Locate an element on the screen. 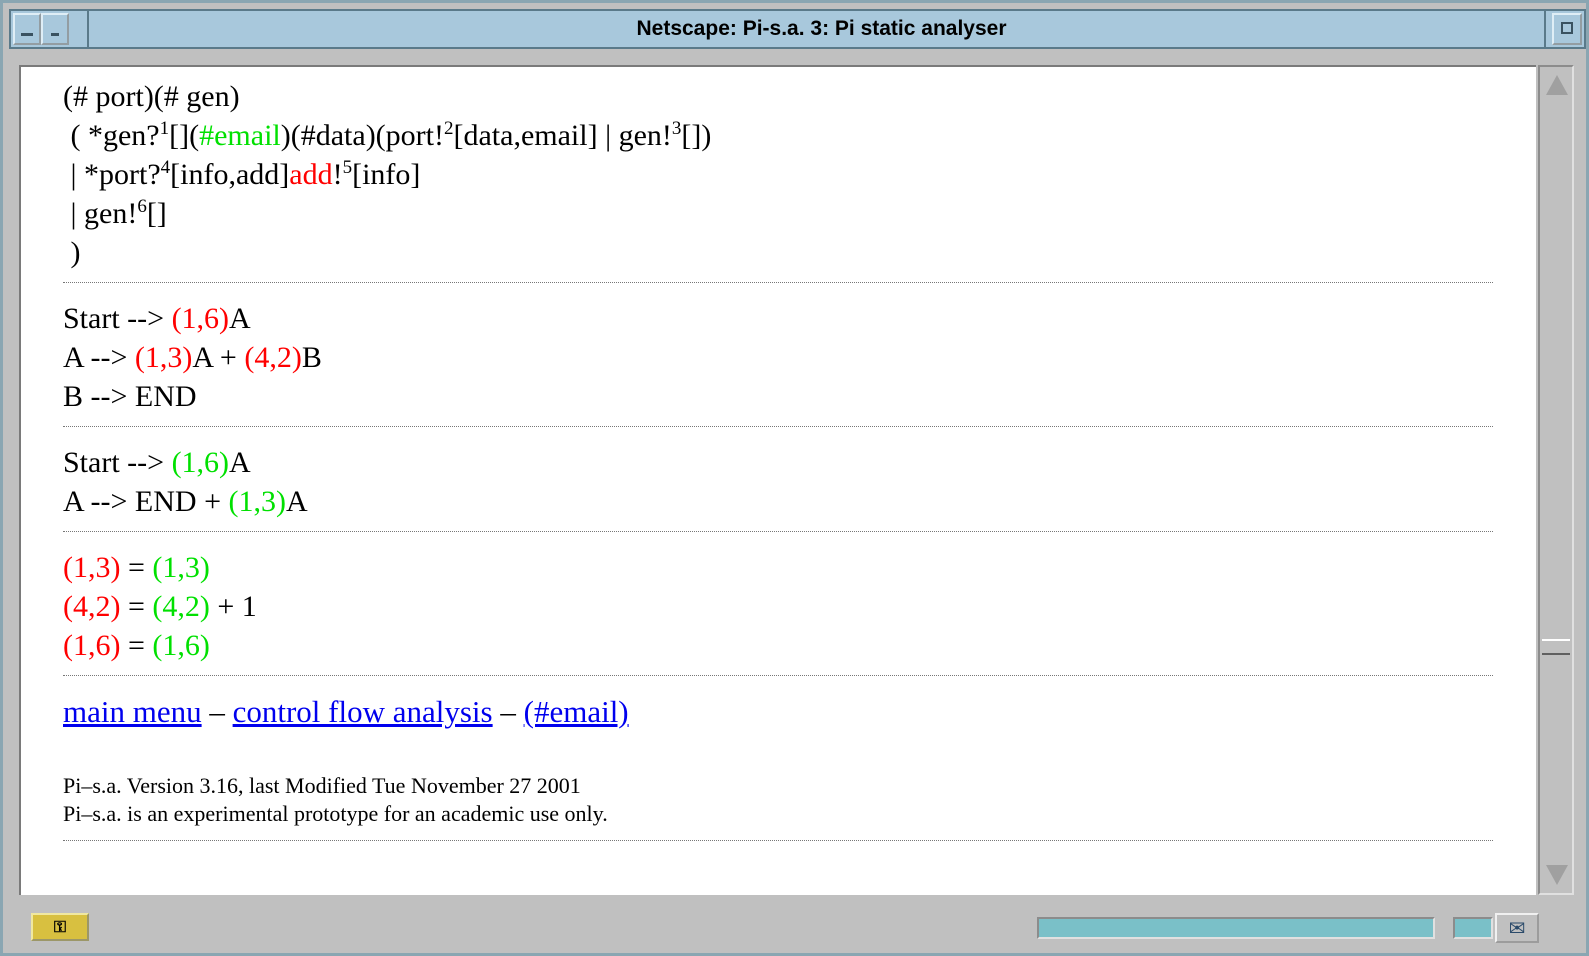  progress-bar is located at coordinates (1236, 928).